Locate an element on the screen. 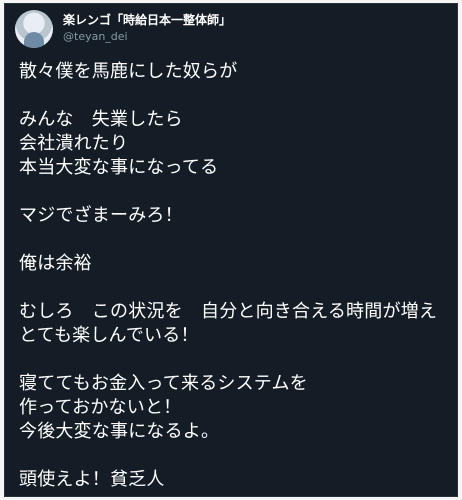 The image size is (462, 500). author-name: 楽レンゴ「時給日本一整体師」 is located at coordinates (147, 20).